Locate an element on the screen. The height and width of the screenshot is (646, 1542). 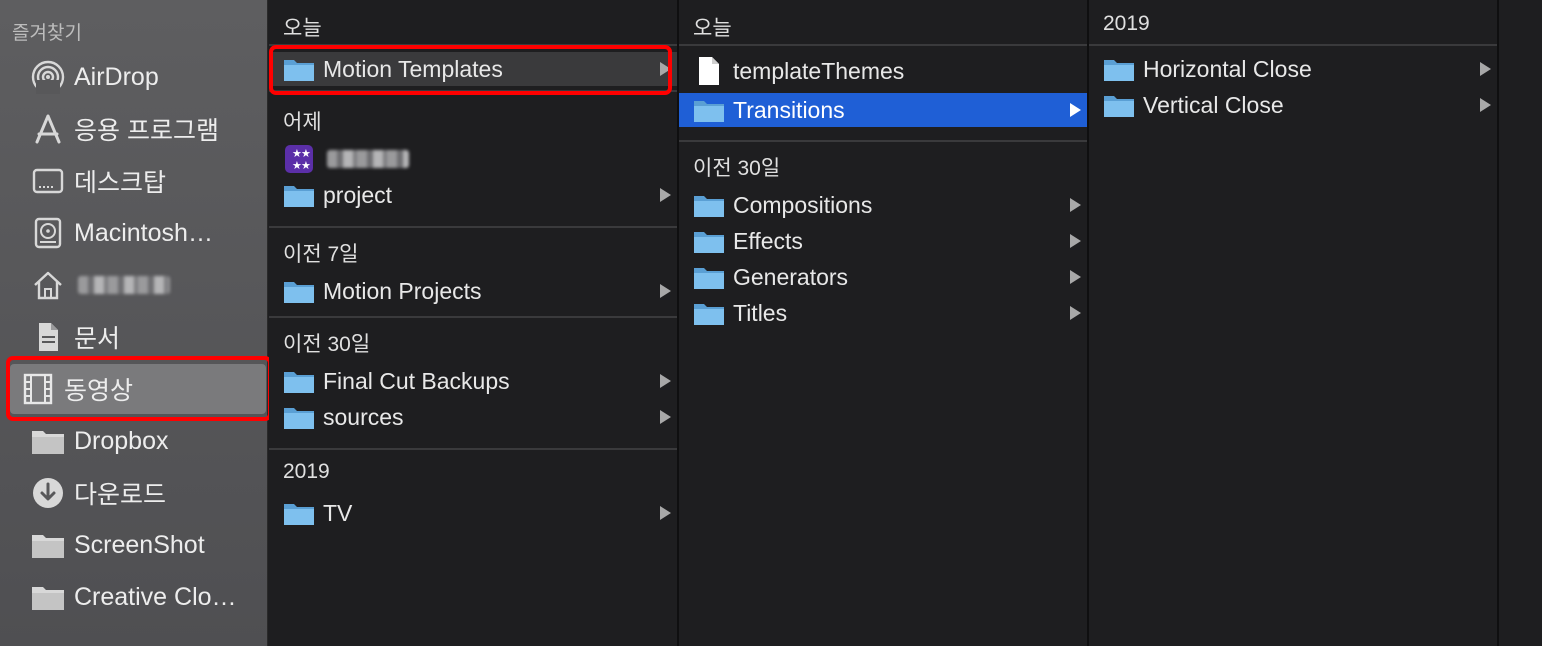
sidebar-item-label: ScreenShot is located at coordinates (139, 544).